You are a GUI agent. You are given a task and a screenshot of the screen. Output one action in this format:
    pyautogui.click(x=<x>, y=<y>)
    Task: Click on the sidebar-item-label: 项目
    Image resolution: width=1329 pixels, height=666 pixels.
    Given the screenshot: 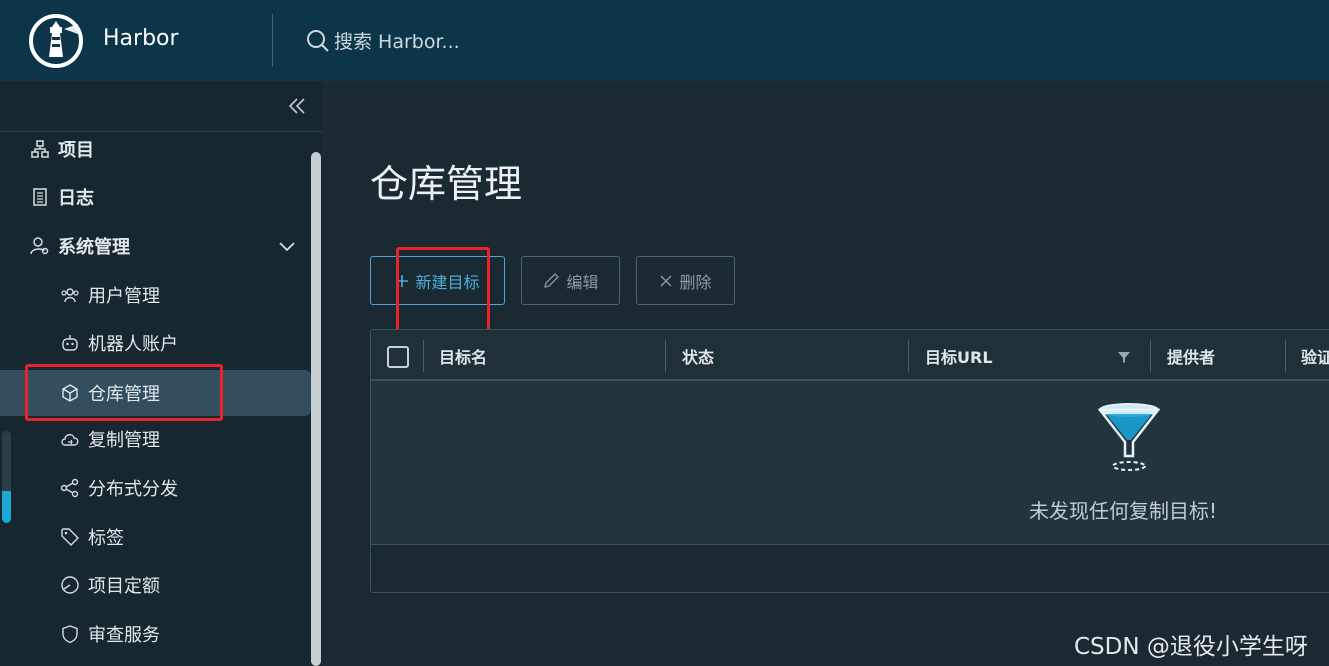 What is the action you would take?
    pyautogui.click(x=76, y=150)
    